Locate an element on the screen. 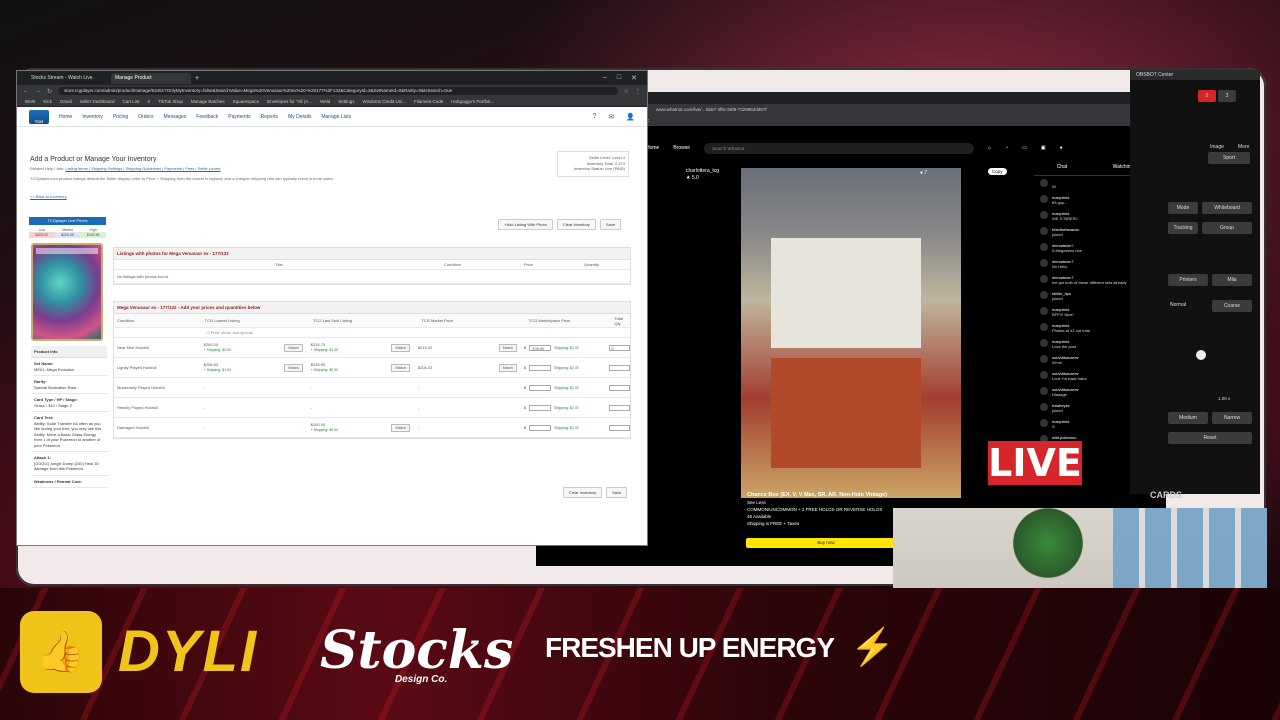 This screenshot has height=720, width=1280. tcgplayer-logo: TCG is located at coordinates (39, 116).